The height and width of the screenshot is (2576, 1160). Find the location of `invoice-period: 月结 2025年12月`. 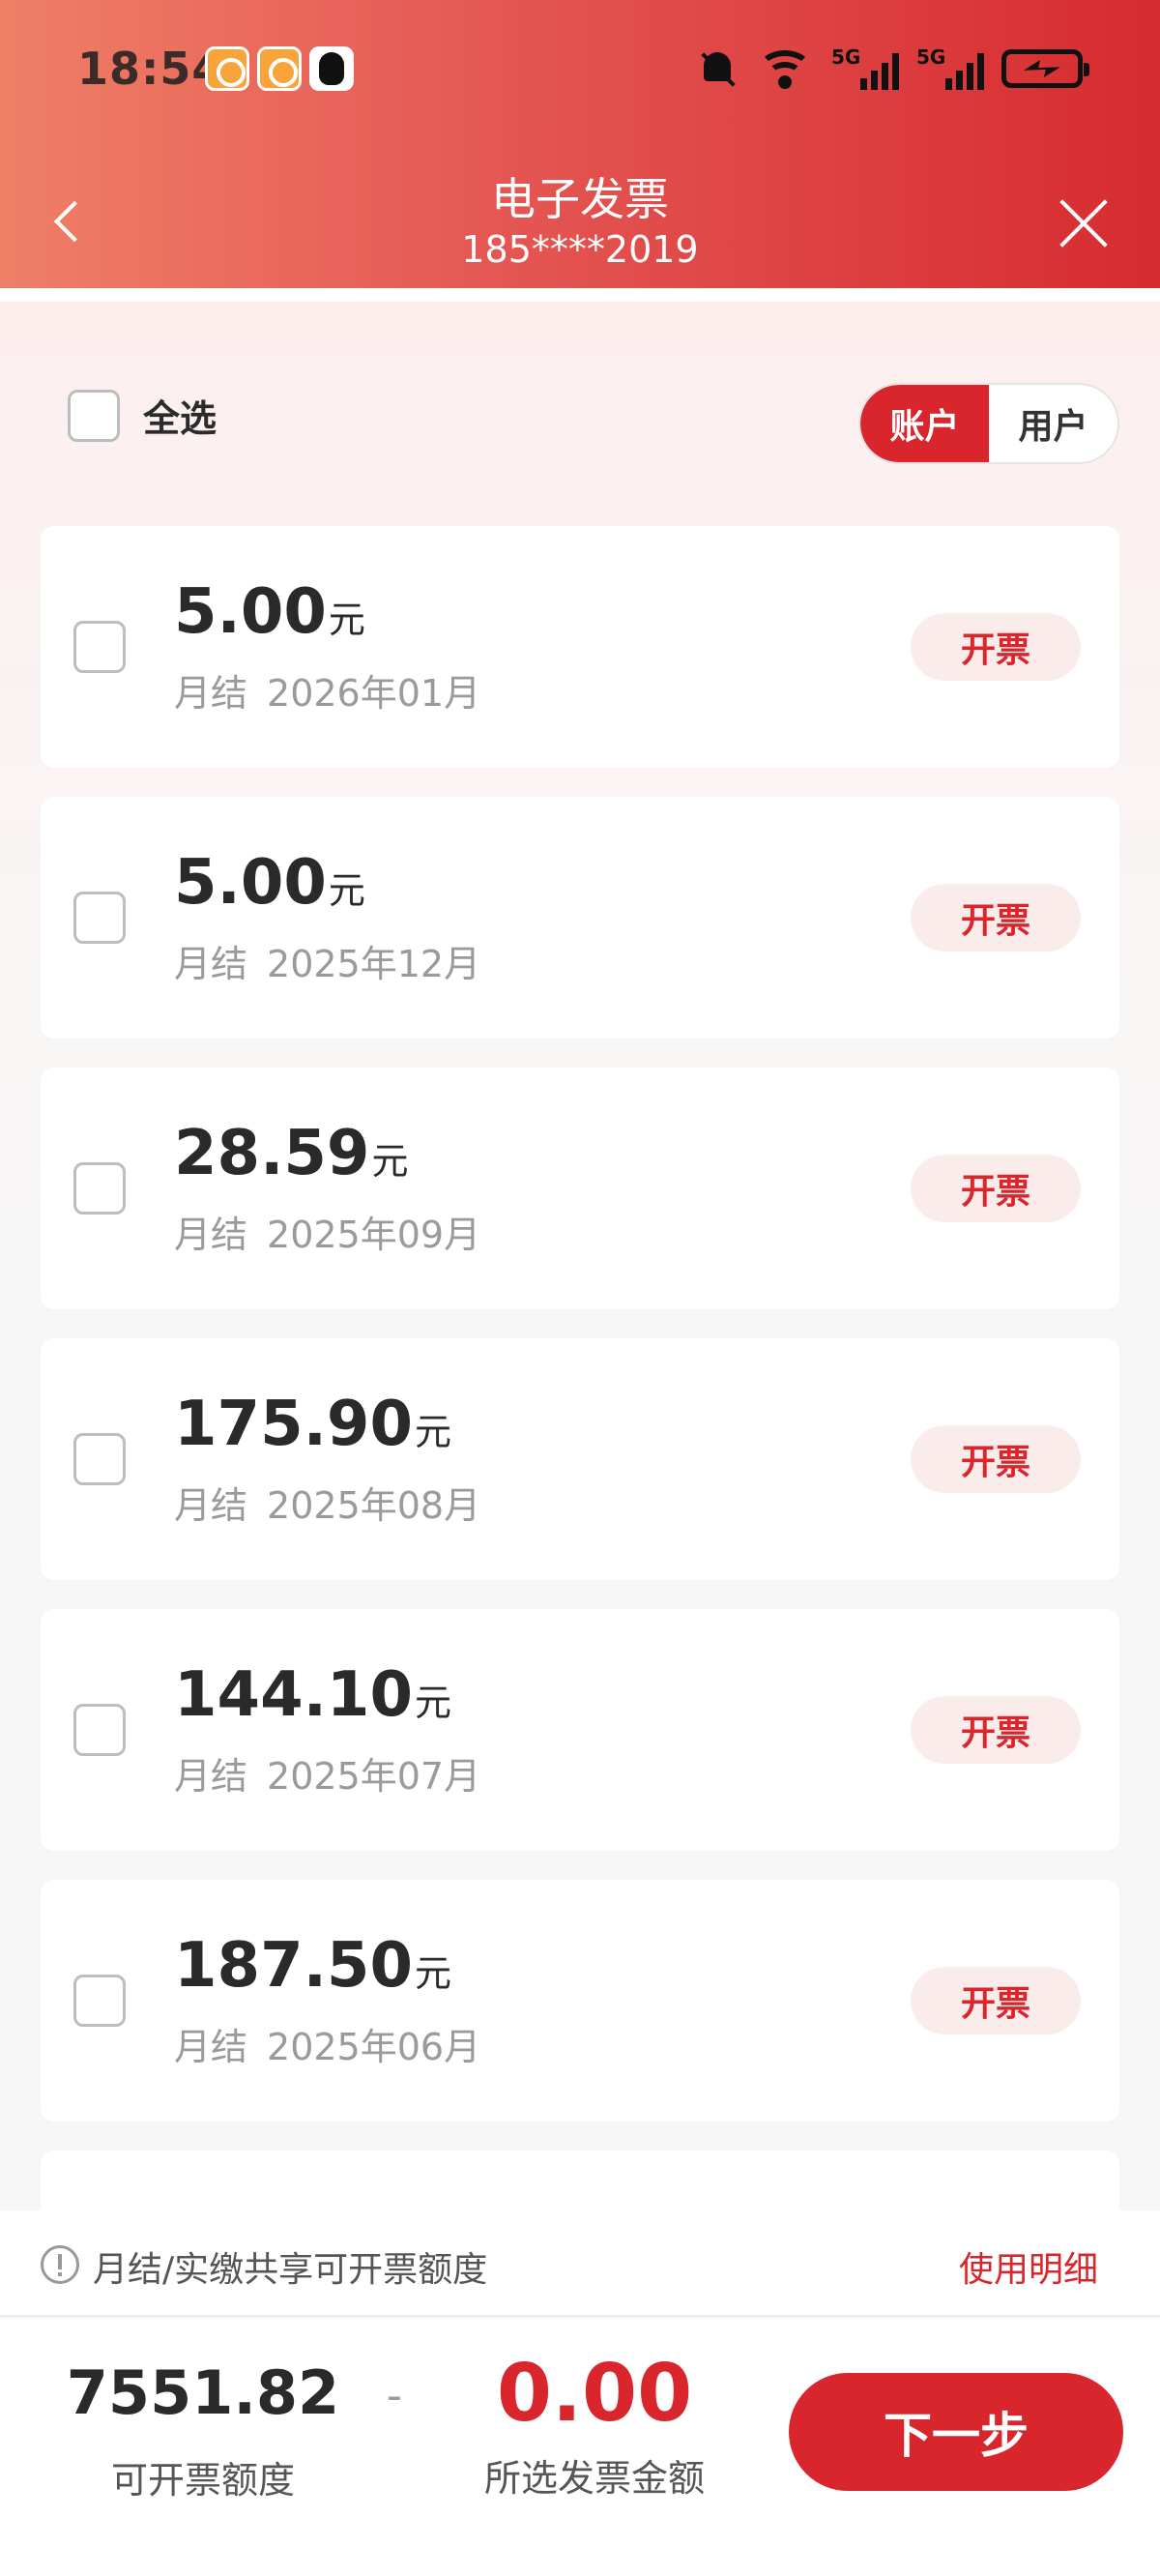

invoice-period: 月结 2025年12月 is located at coordinates (327, 964).